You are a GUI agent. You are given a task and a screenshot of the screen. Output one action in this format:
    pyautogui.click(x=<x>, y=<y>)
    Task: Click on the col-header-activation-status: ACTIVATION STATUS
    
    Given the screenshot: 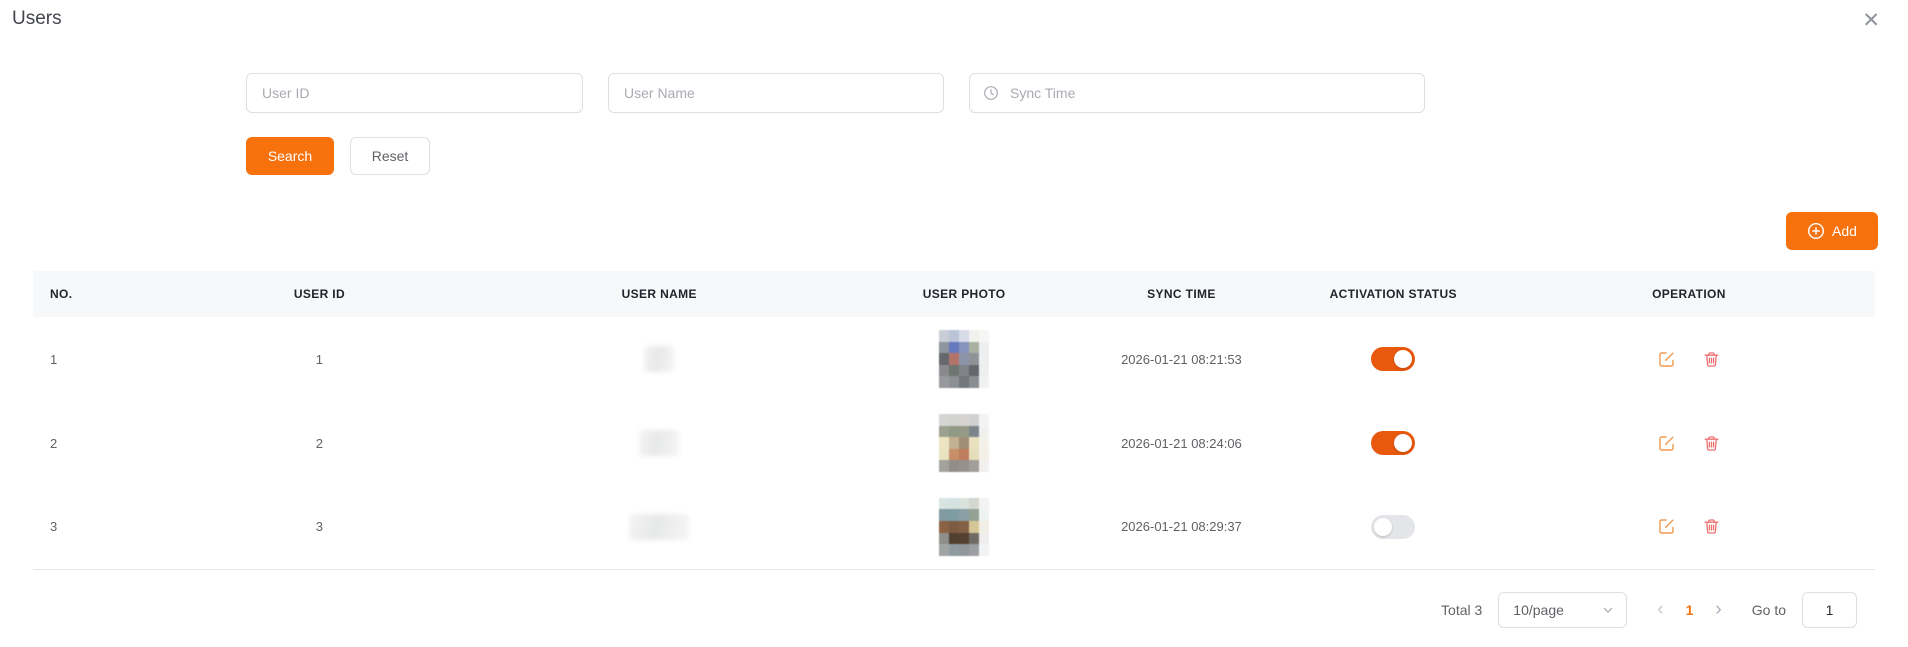 What is the action you would take?
    pyautogui.click(x=1393, y=294)
    